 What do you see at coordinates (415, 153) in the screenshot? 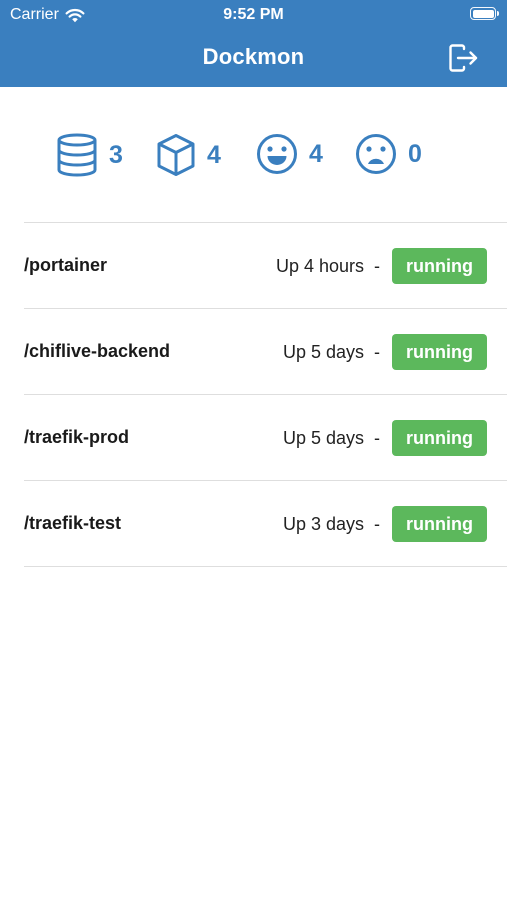
I see `unhealthy-count: 0` at bounding box center [415, 153].